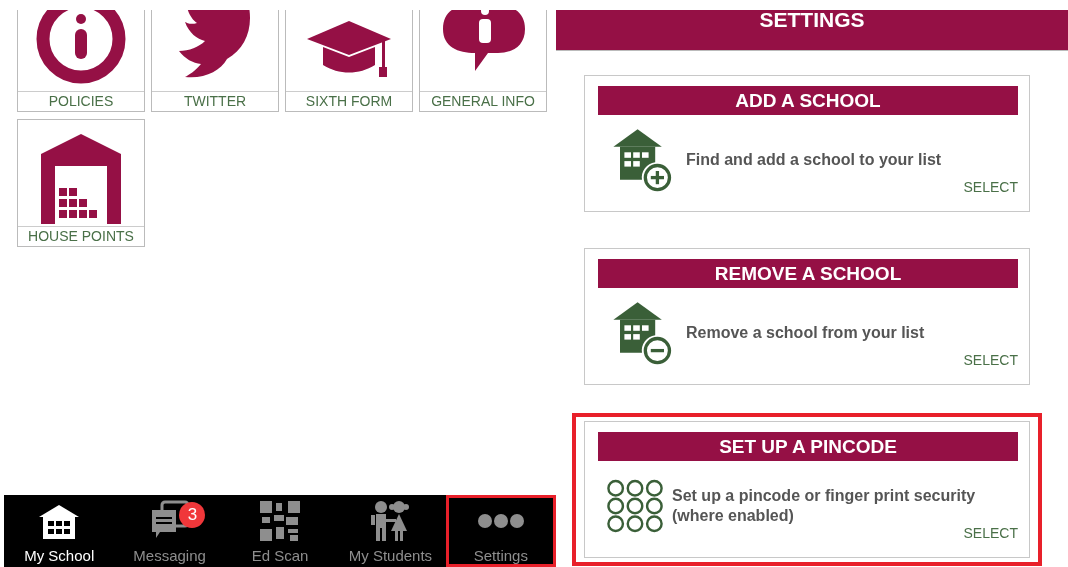 The height and width of the screenshot is (567, 1068). Describe the element at coordinates (483, 101) in the screenshot. I see `tile-label: GENERAL INFO` at that location.